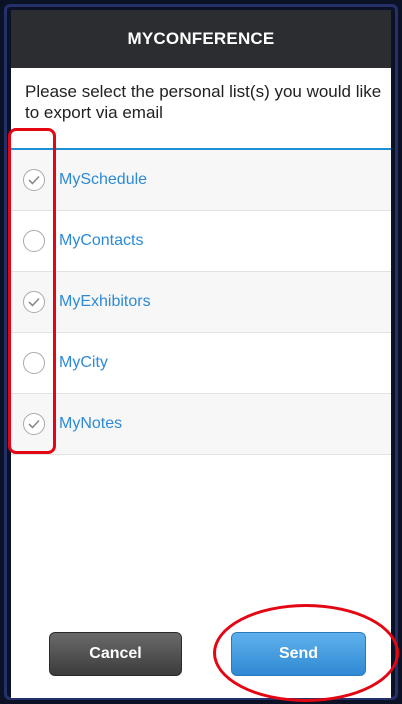 This screenshot has height=704, width=402. I want to click on list-item-myschedule: MySchedule, so click(201, 180).